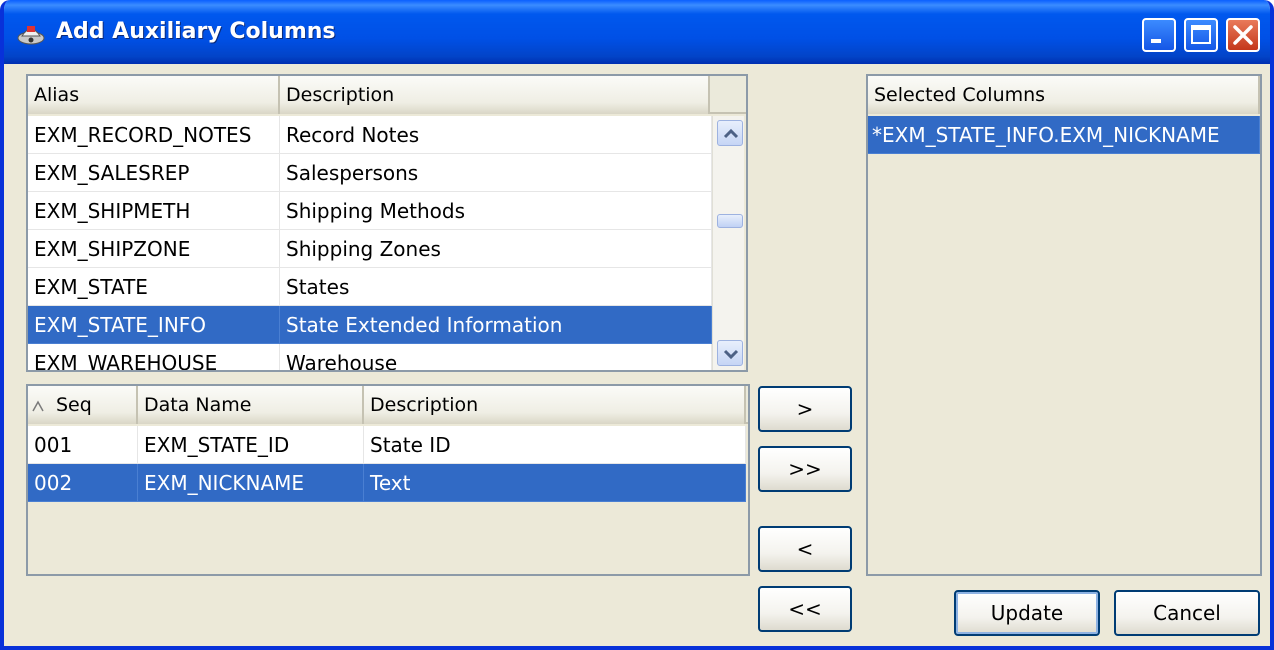 The image size is (1274, 650). I want to click on list-item-selected: *EXM_STATE_INFO.EXM_NICKNAME, so click(1064, 135).